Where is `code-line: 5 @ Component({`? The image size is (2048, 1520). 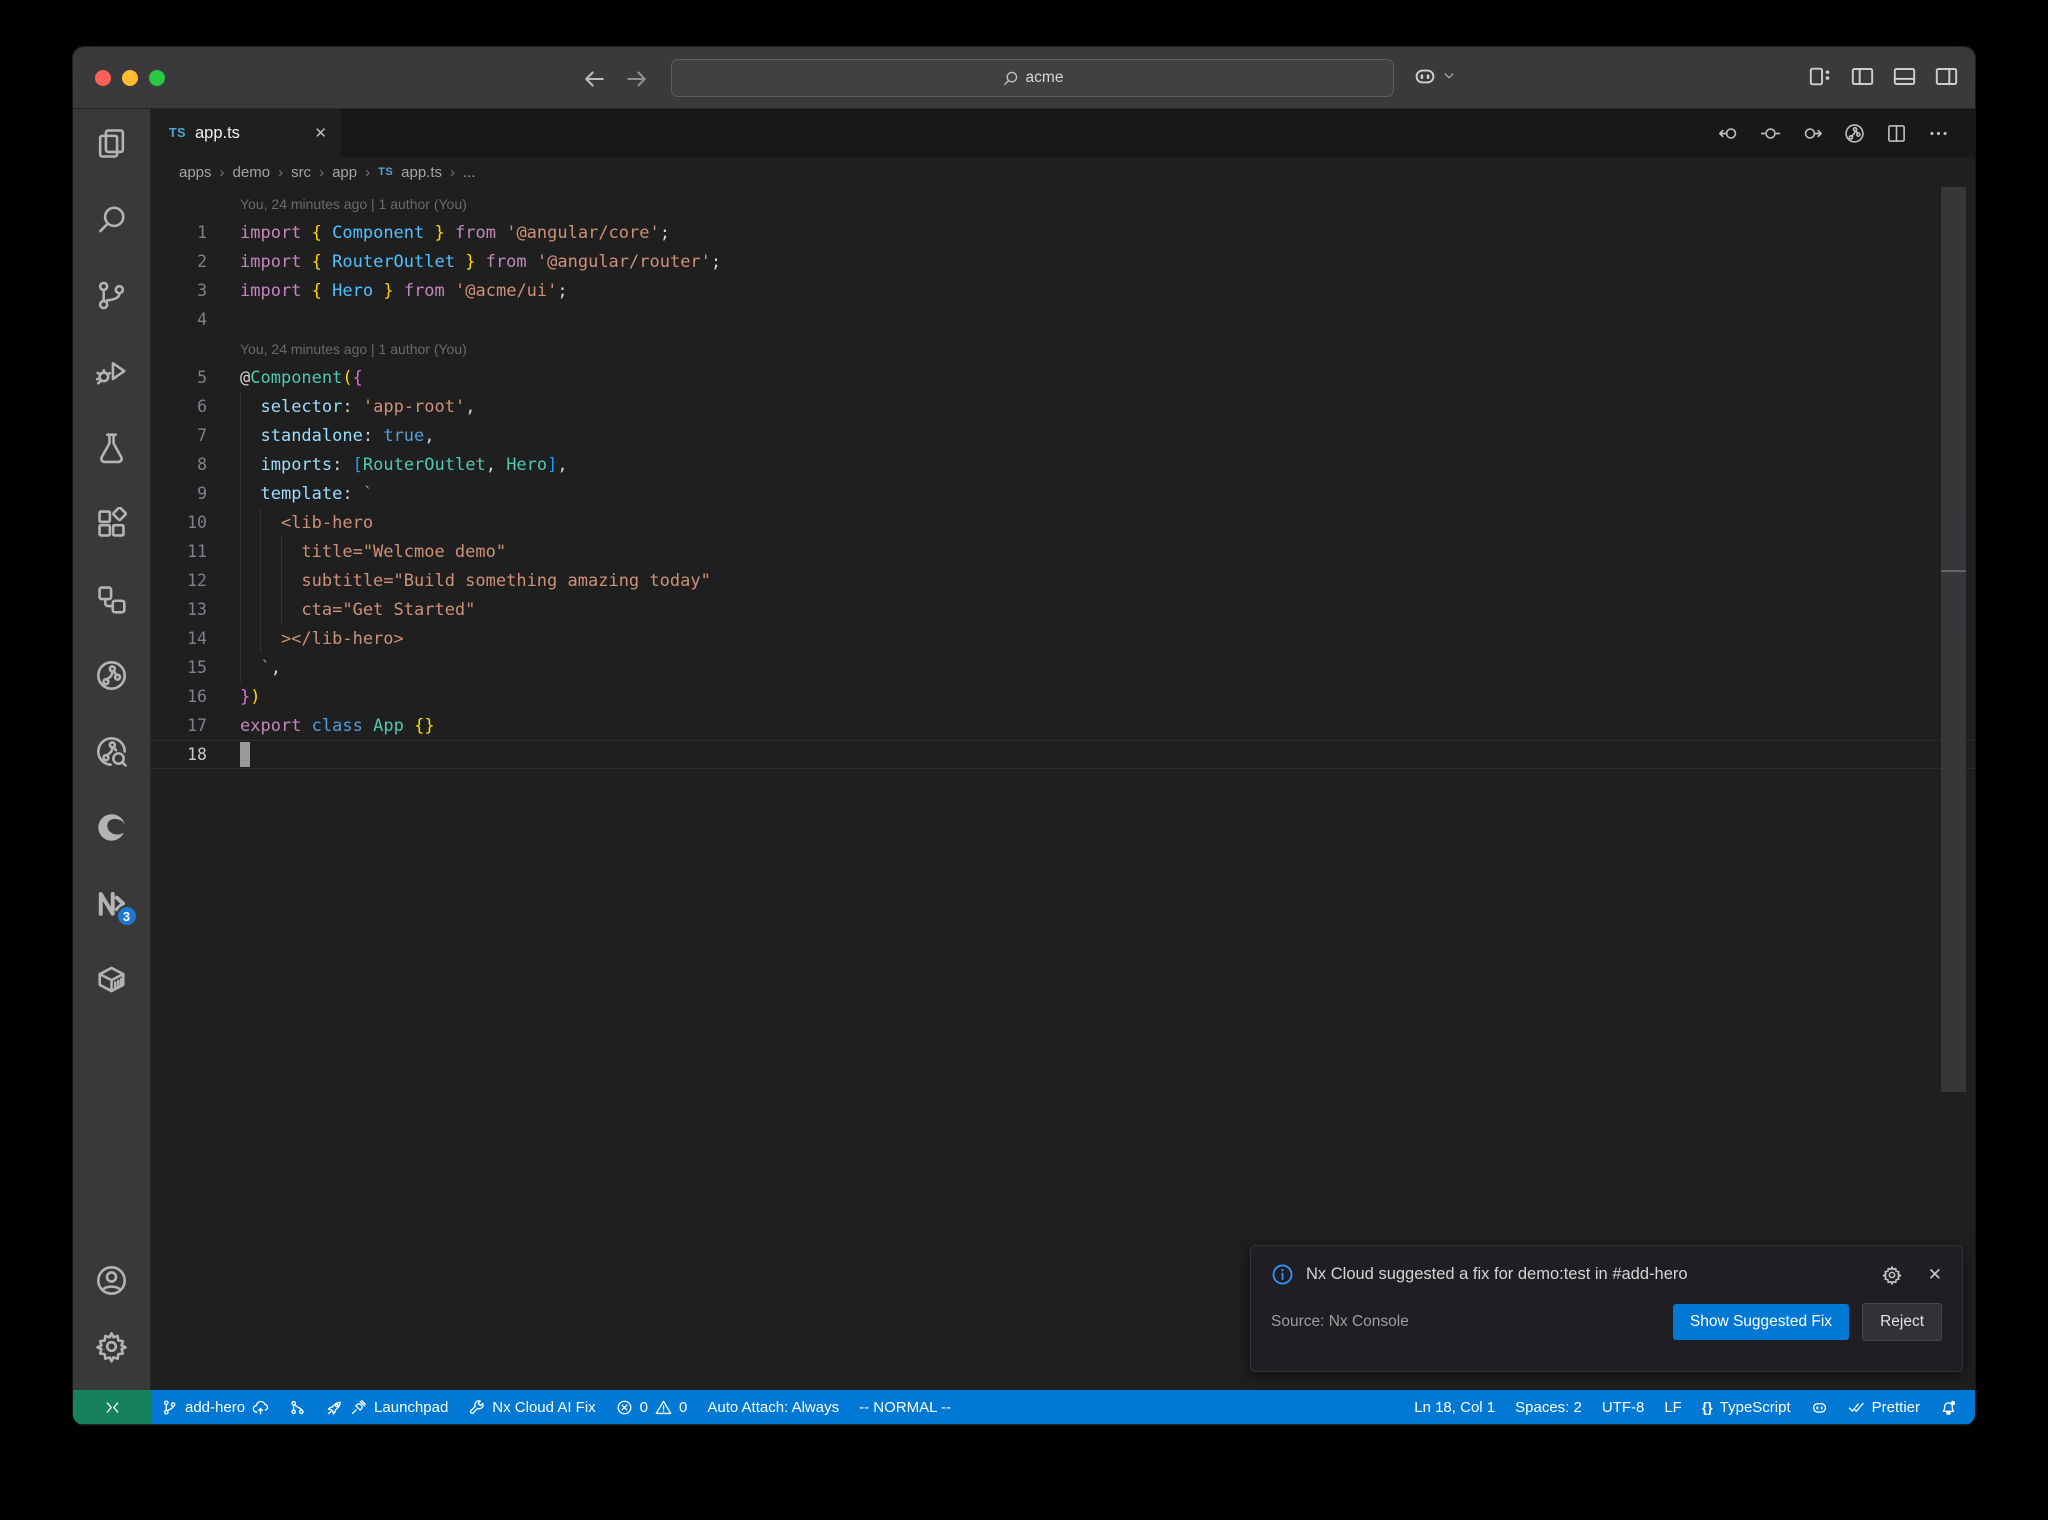
code-line: 5 @ Component({ is located at coordinates (1063, 377).